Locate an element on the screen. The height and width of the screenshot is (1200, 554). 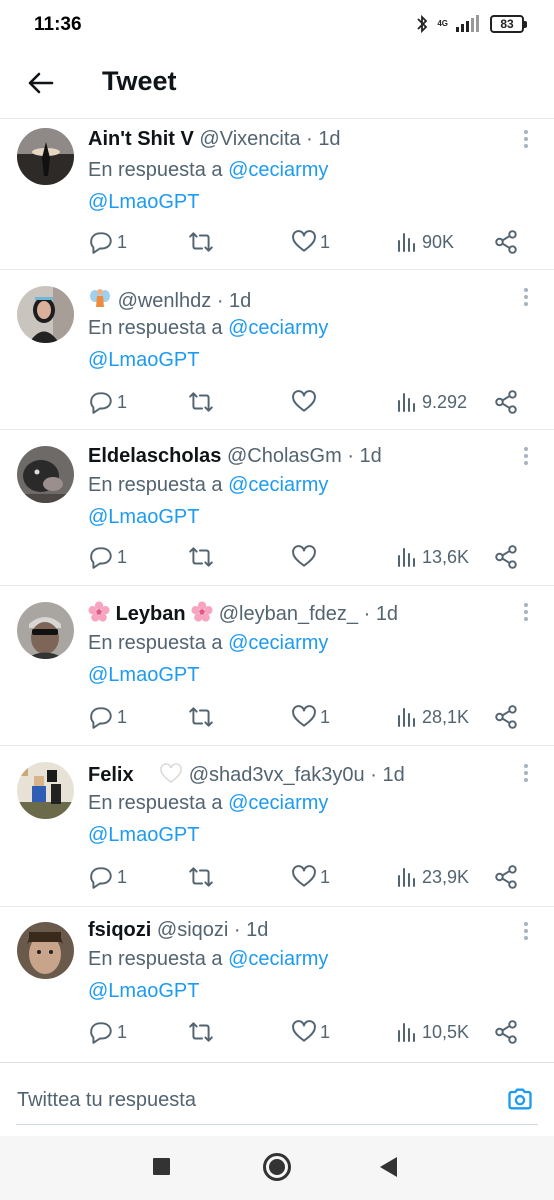
tweet-actions: 1 9.292 is located at coordinates (308, 403).